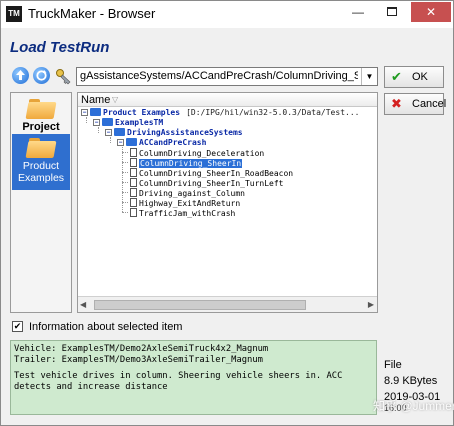  I want to click on maximize-icon, so click(392, 11).